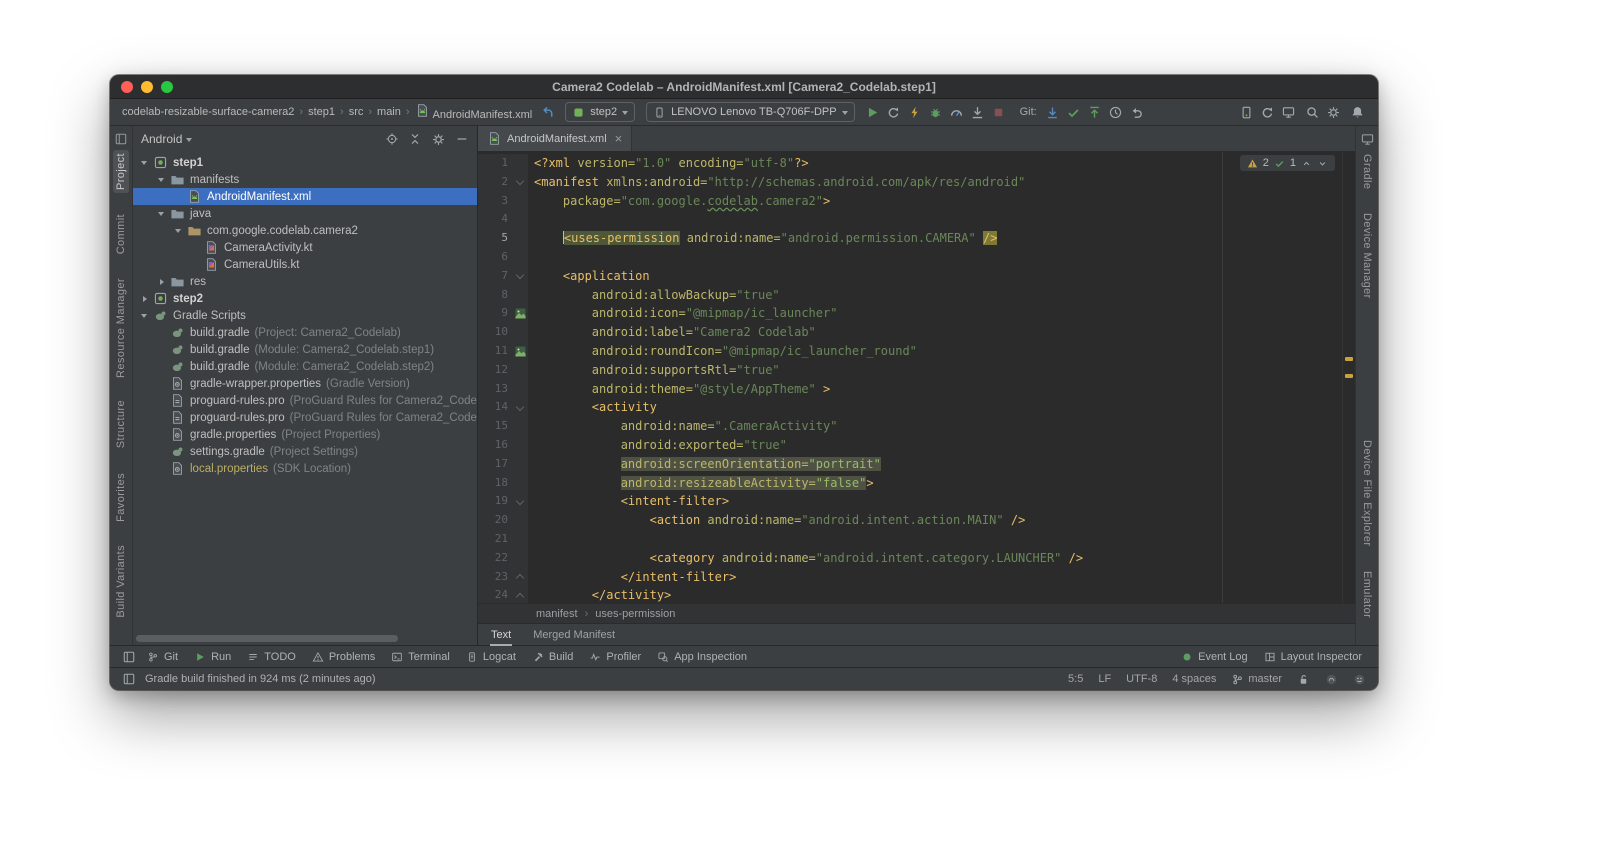 The width and height of the screenshot is (1600, 848). I want to click on code-line: 6, so click(916, 257).